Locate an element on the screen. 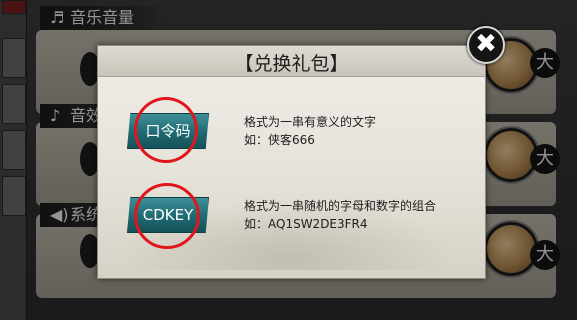 This screenshot has width=577, height=320. cdkey-description: 格式为一串随机的字母和数字的组合 is located at coordinates (340, 206).